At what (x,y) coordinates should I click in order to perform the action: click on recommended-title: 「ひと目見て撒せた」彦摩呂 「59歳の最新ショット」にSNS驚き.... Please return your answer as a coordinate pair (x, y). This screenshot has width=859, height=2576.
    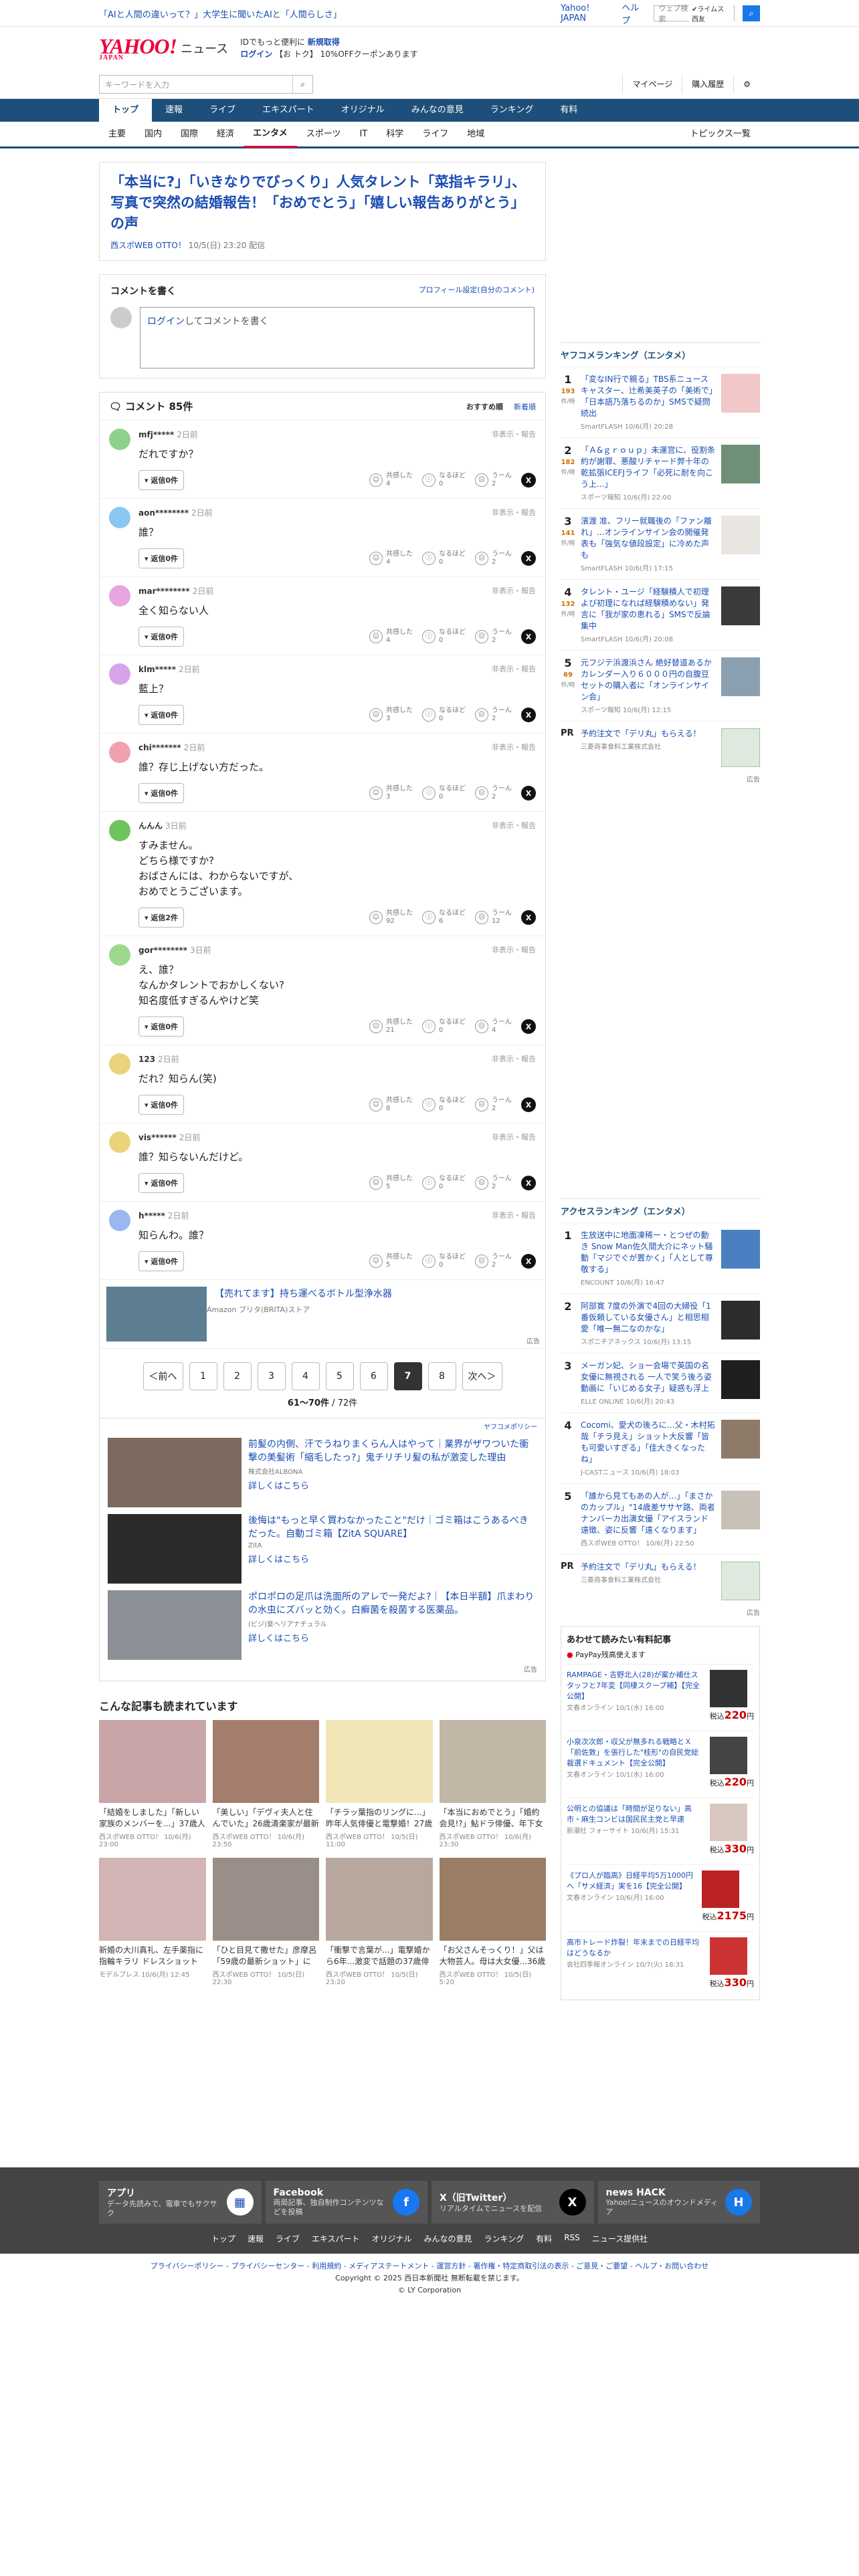
    Looking at the image, I should click on (266, 1956).